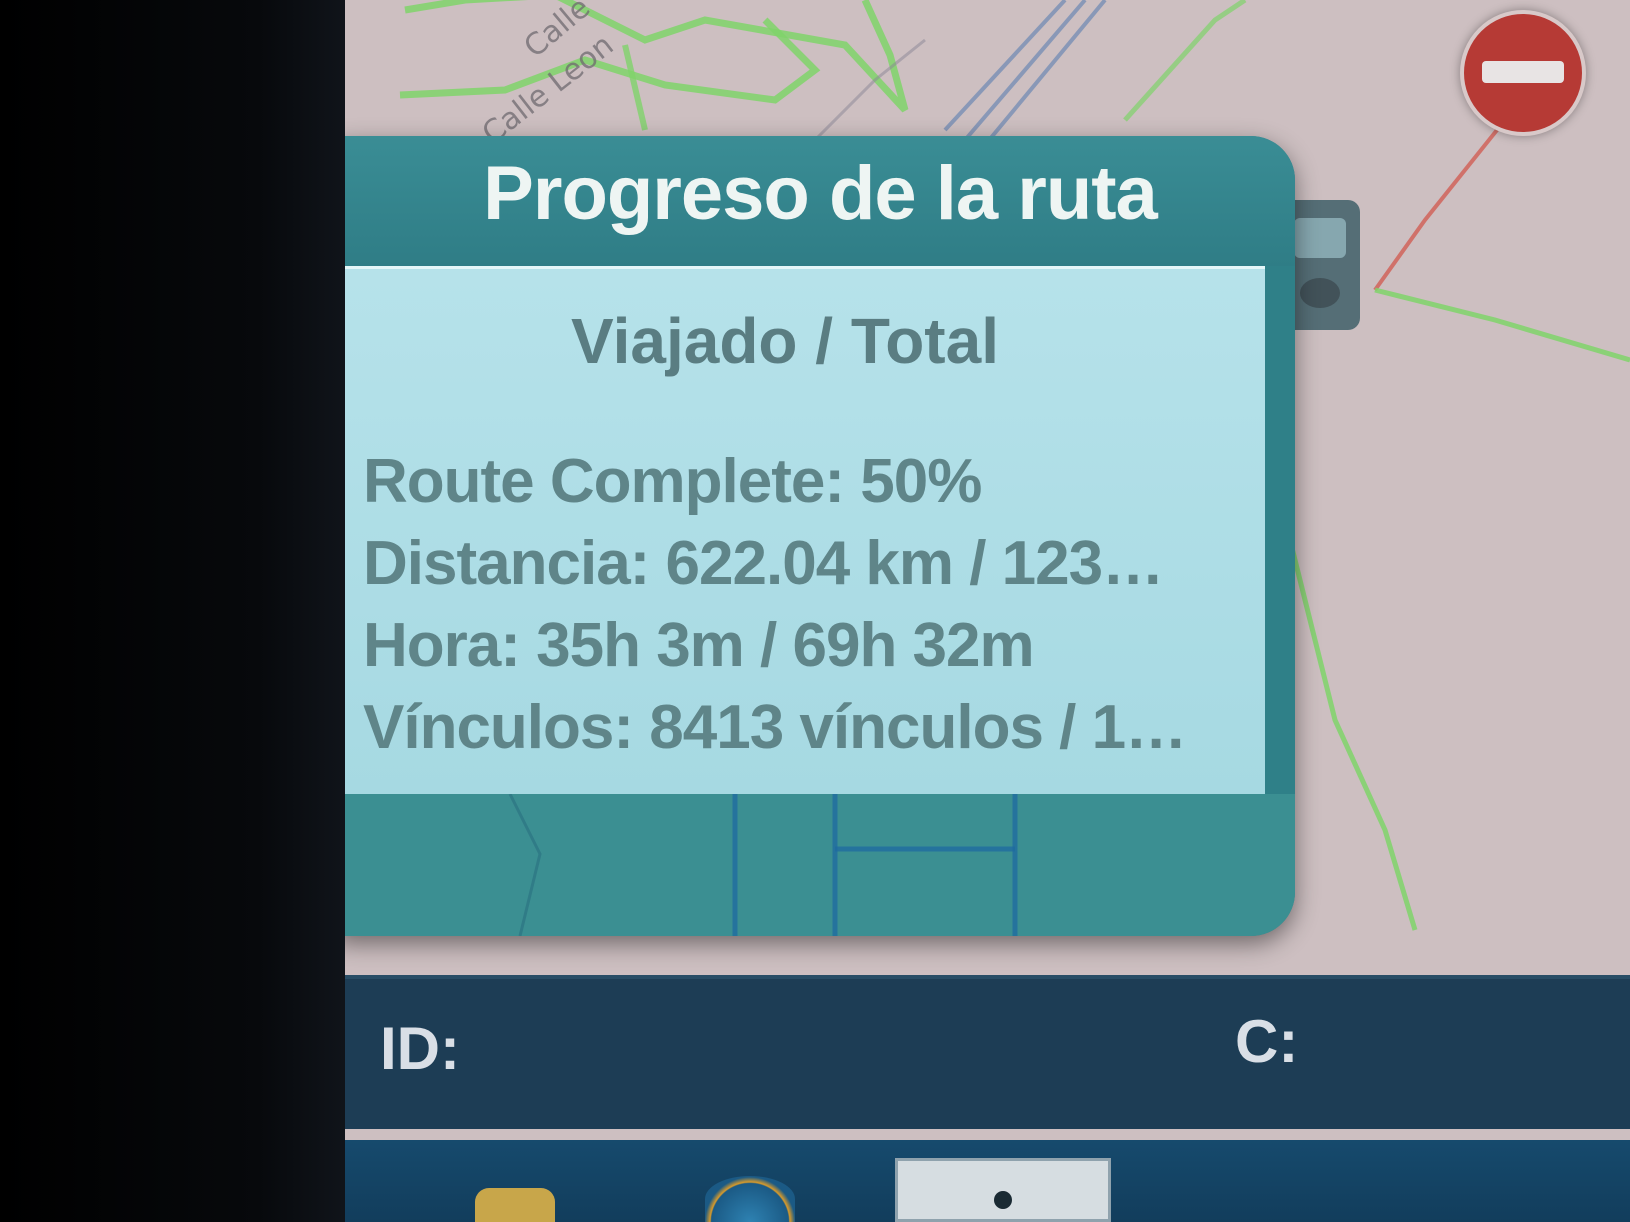  I want to click on dialog-footer, so click(820, 865).